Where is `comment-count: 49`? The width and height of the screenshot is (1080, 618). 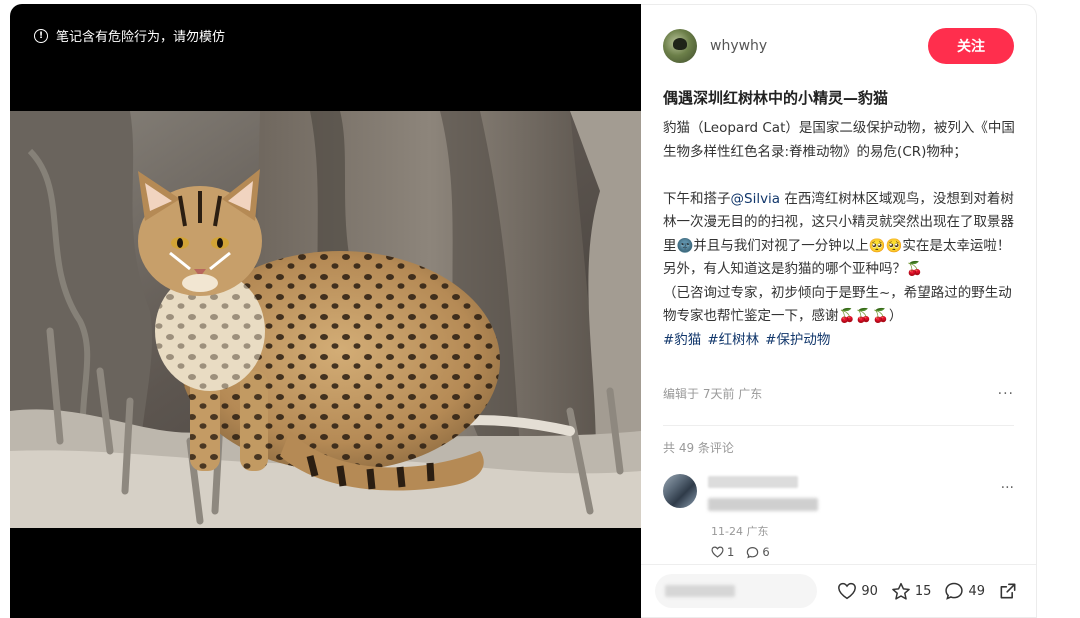
comment-count: 49 is located at coordinates (976, 591).